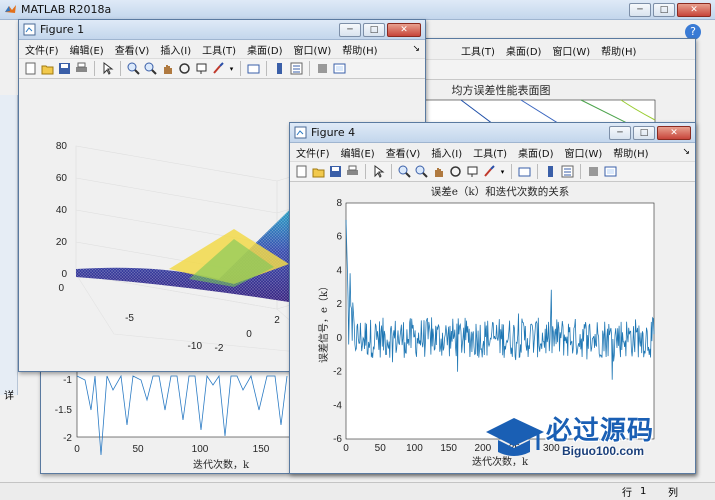 This screenshot has width=715, height=500. I want to click on bg-xlabel: 迭代次数，k, so click(221, 464).